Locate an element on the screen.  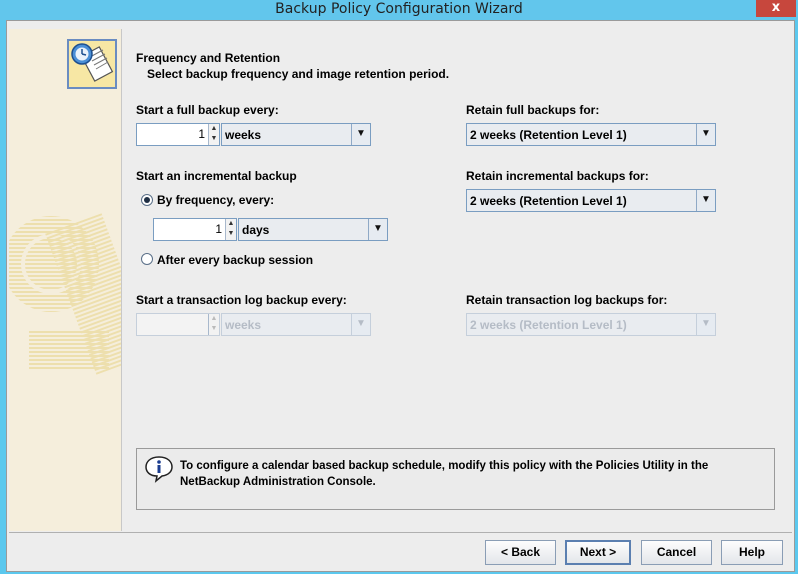
full-backup-frequency-spinner: 1 ▲ ▼ is located at coordinates (178, 134).